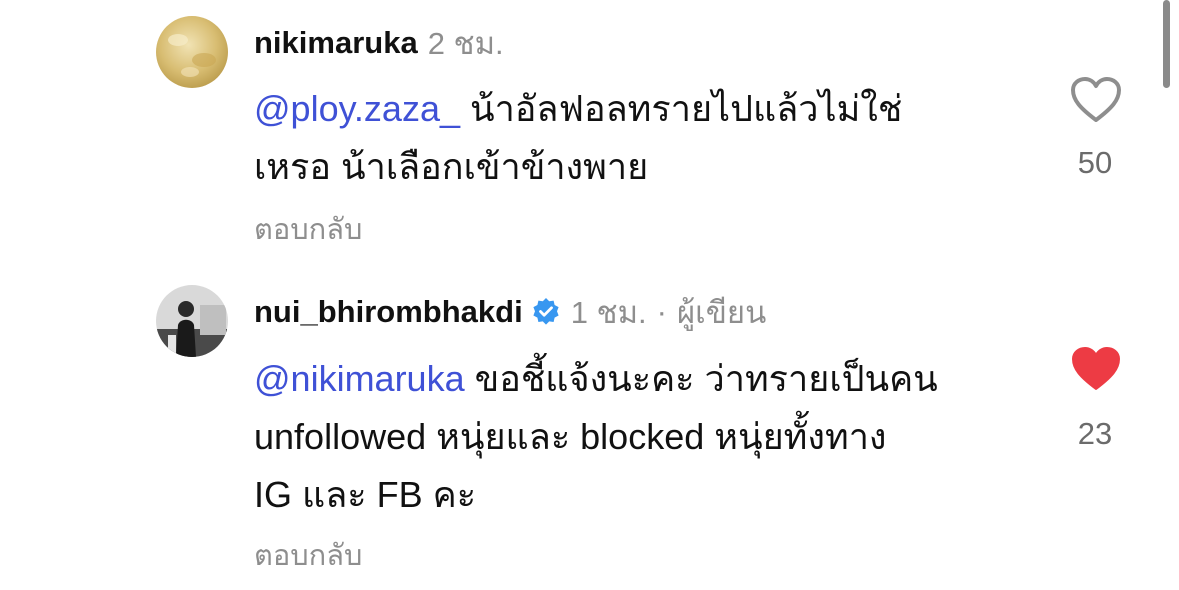 The image size is (1179, 590). What do you see at coordinates (1095, 162) in the screenshot?
I see `like-count: 50` at bounding box center [1095, 162].